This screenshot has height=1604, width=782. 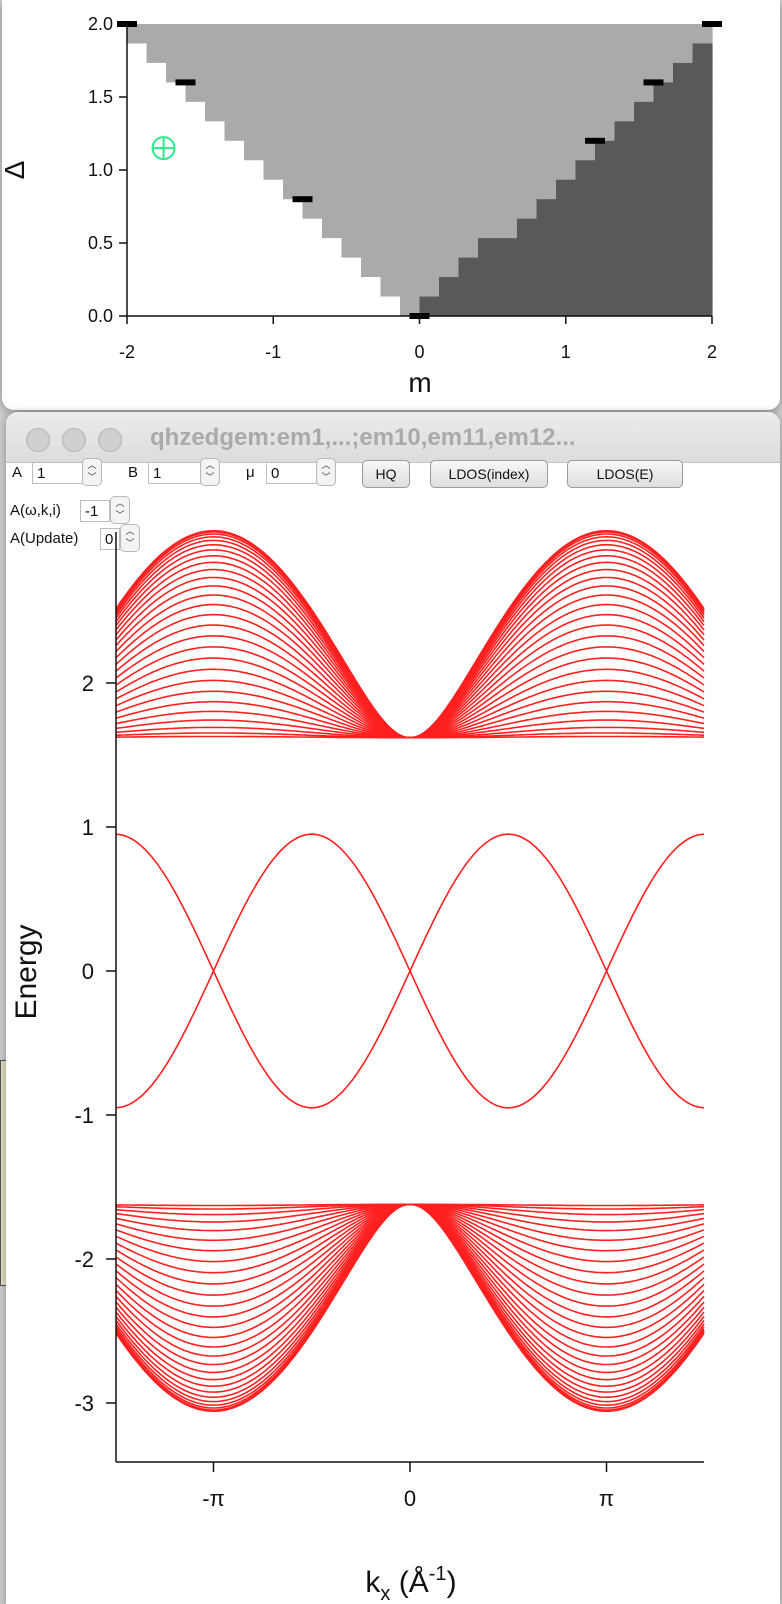 I want to click on param-b-stepper: ︿ ﹀, so click(x=210, y=472).